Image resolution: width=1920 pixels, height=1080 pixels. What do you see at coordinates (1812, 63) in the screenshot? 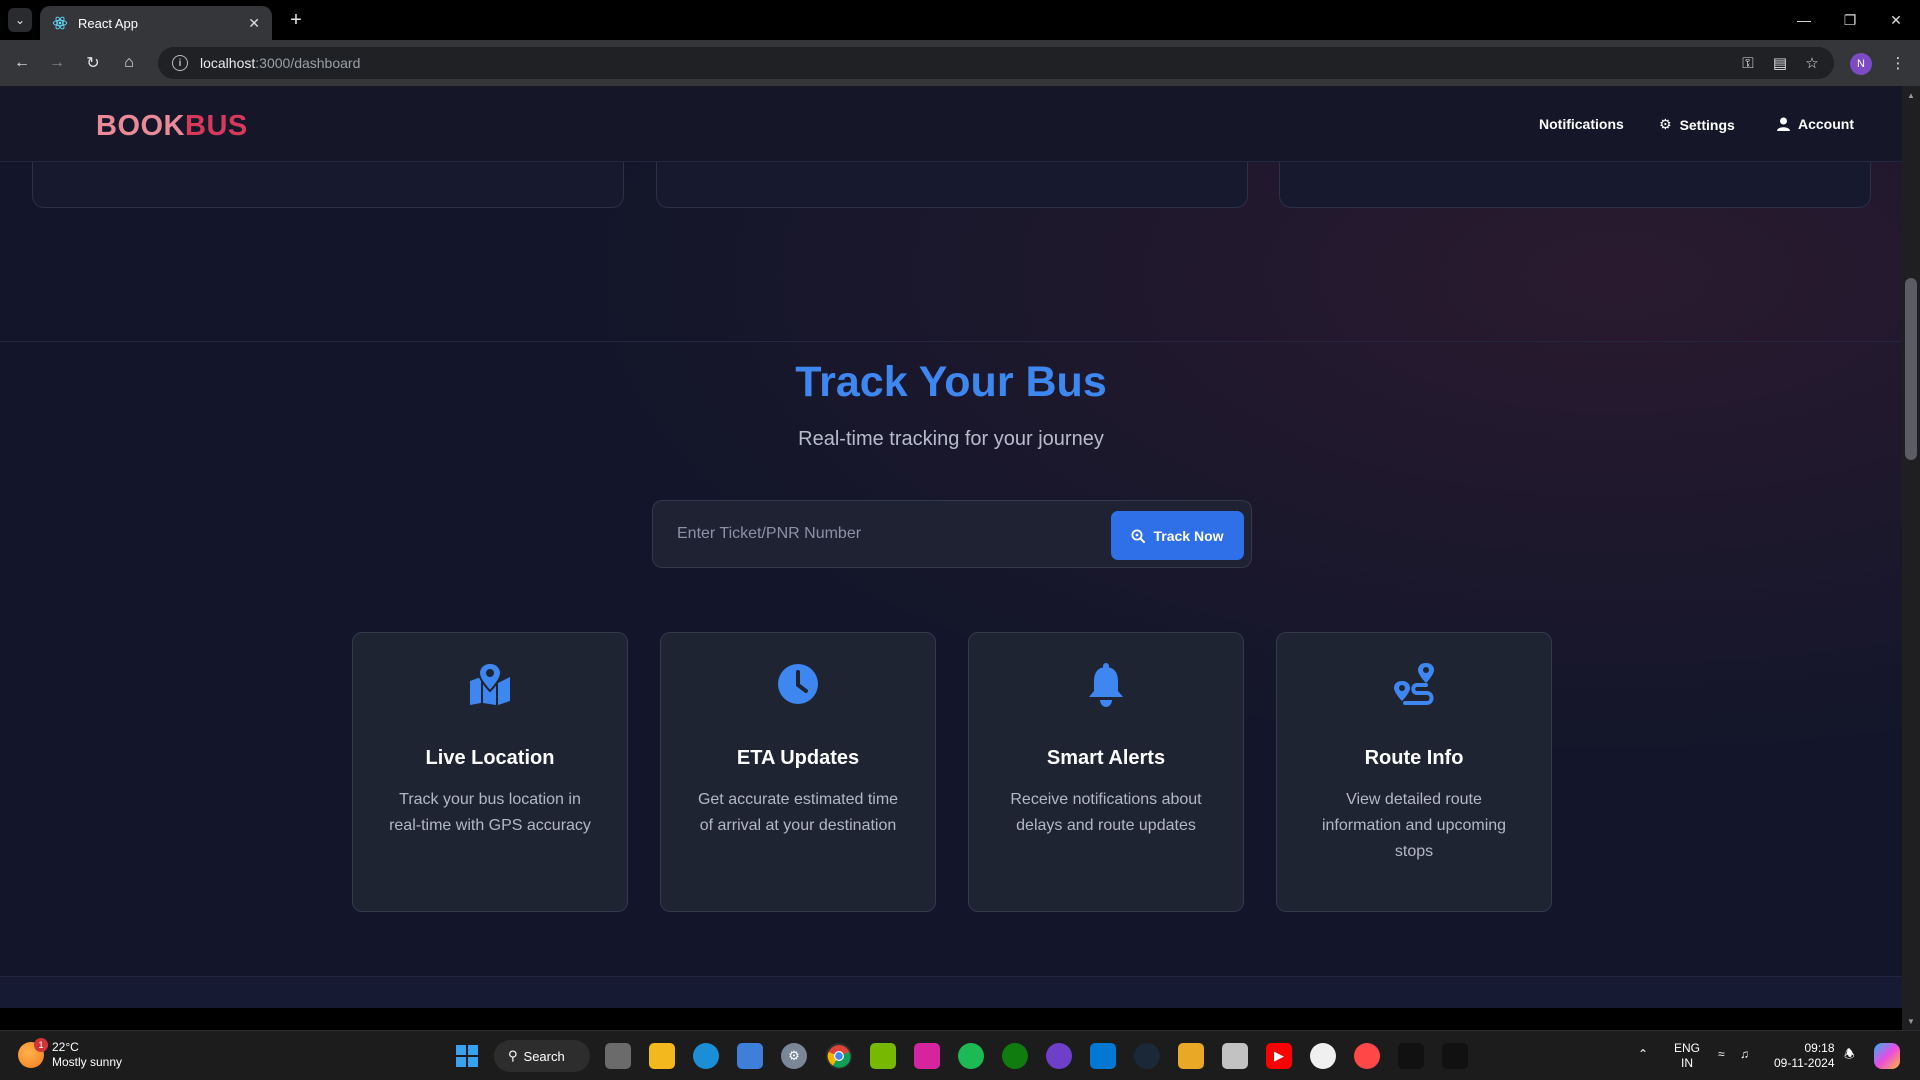
I see `bookmark-star-icon: ☆` at bounding box center [1812, 63].